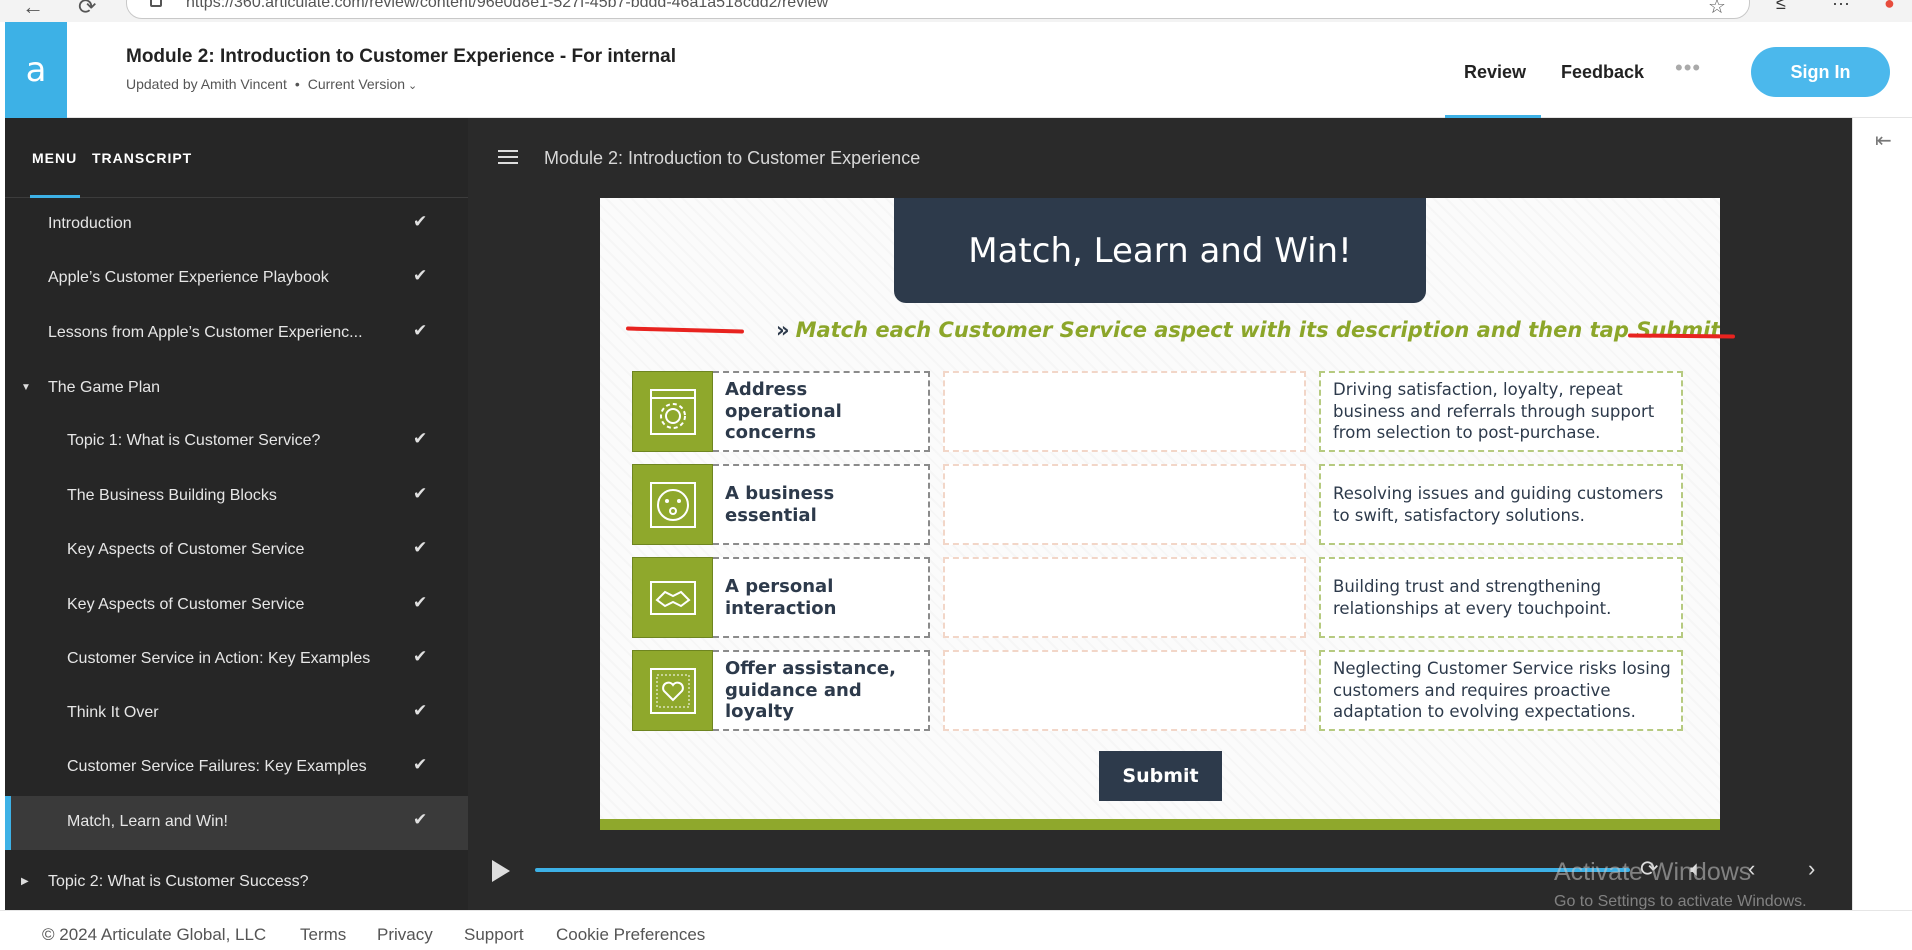 The width and height of the screenshot is (1912, 950). Describe the element at coordinates (1160, 250) in the screenshot. I see `slide-title: Match, Learn and Win!` at that location.